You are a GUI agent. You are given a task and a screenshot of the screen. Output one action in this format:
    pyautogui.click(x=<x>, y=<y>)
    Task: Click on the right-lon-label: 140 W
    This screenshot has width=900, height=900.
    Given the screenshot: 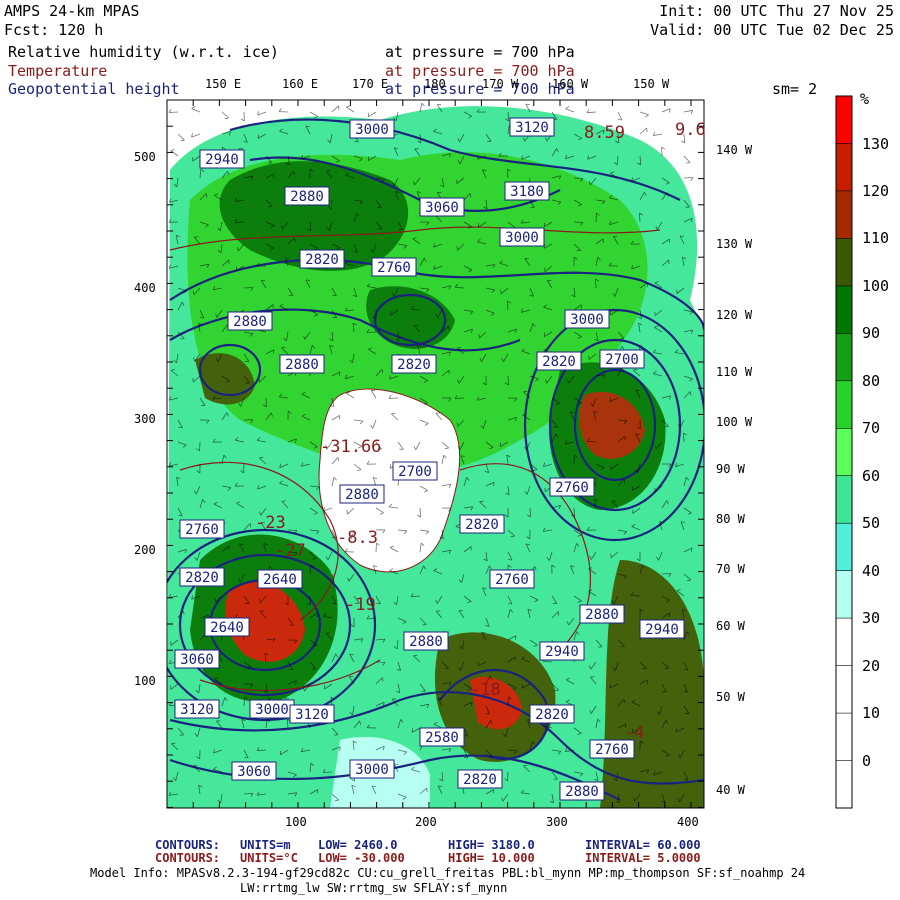 What is the action you would take?
    pyautogui.click(x=734, y=150)
    